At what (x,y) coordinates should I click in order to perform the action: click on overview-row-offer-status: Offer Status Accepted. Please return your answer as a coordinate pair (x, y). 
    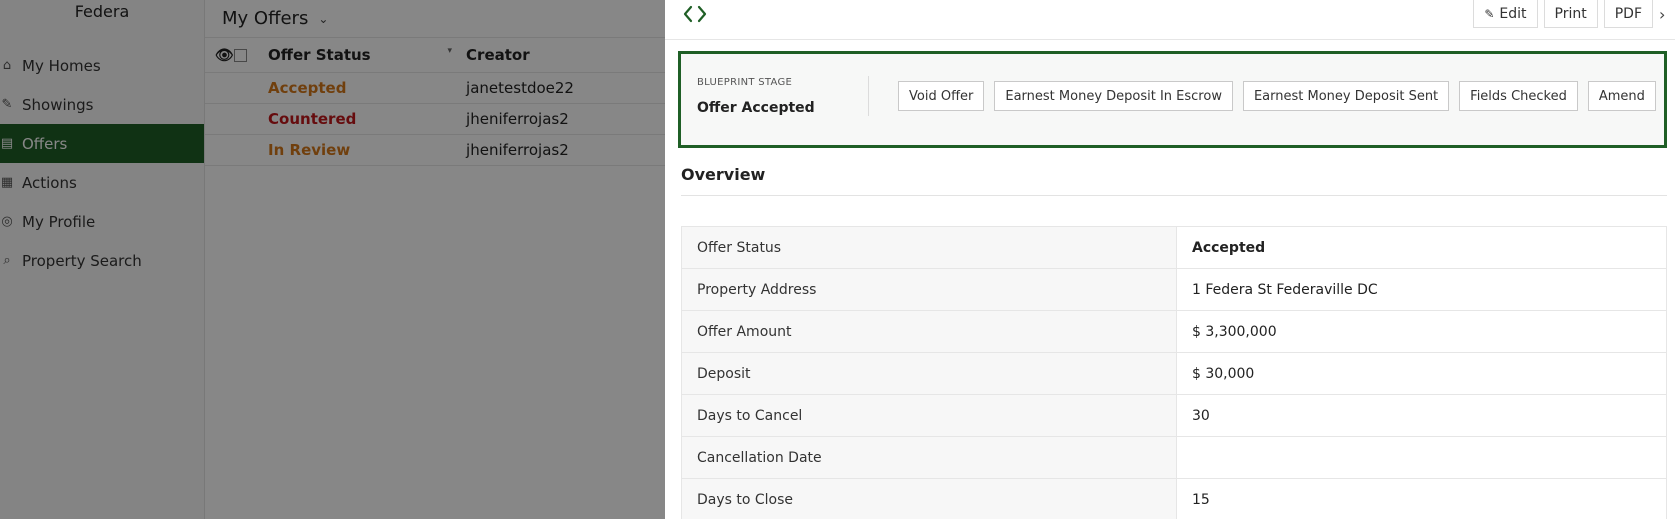
    Looking at the image, I should click on (1174, 247).